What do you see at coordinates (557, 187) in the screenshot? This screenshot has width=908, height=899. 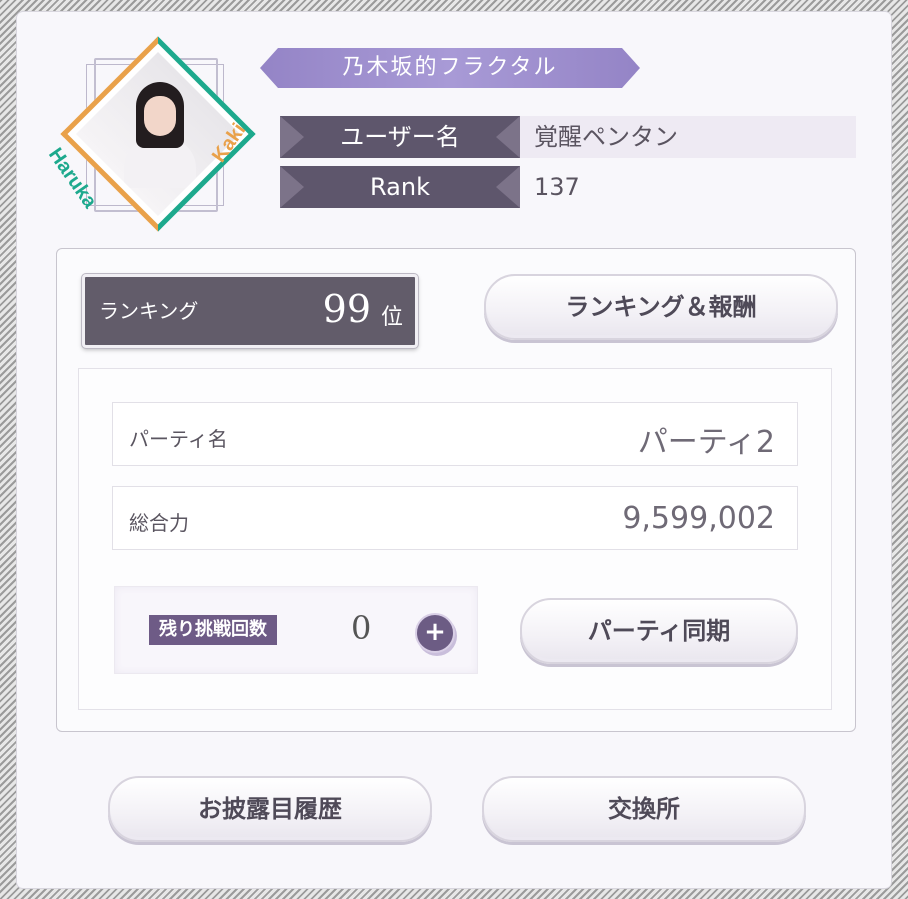 I see `rank-value: 137` at bounding box center [557, 187].